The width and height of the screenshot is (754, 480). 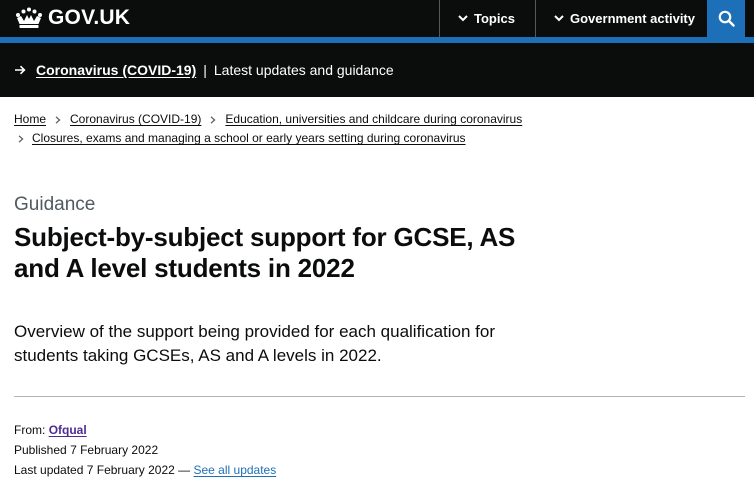 I want to click on topics-menu-button: Topics, so click(x=487, y=18).